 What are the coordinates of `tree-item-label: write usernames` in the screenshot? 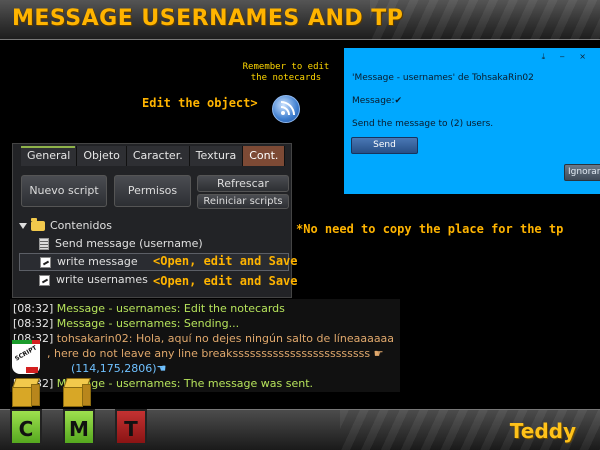 It's located at (102, 279).